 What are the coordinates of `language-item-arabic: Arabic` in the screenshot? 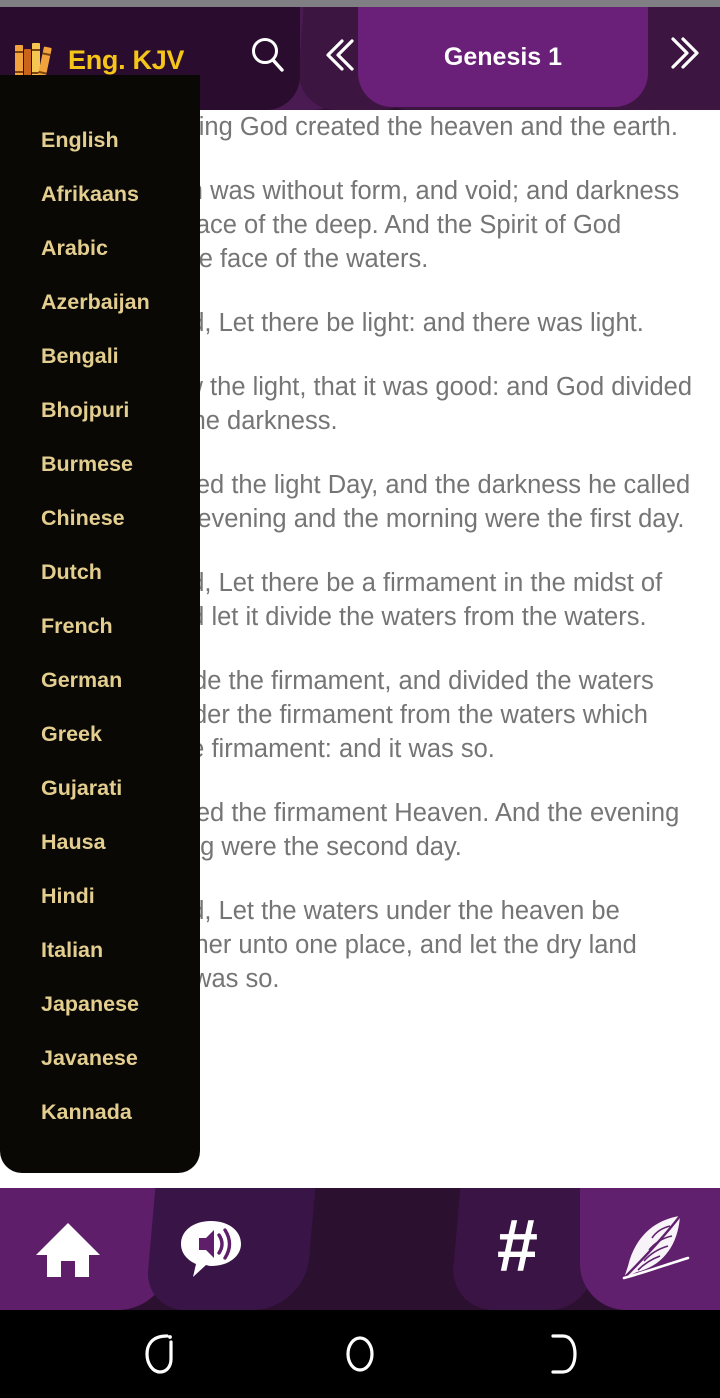 It's located at (100, 248).